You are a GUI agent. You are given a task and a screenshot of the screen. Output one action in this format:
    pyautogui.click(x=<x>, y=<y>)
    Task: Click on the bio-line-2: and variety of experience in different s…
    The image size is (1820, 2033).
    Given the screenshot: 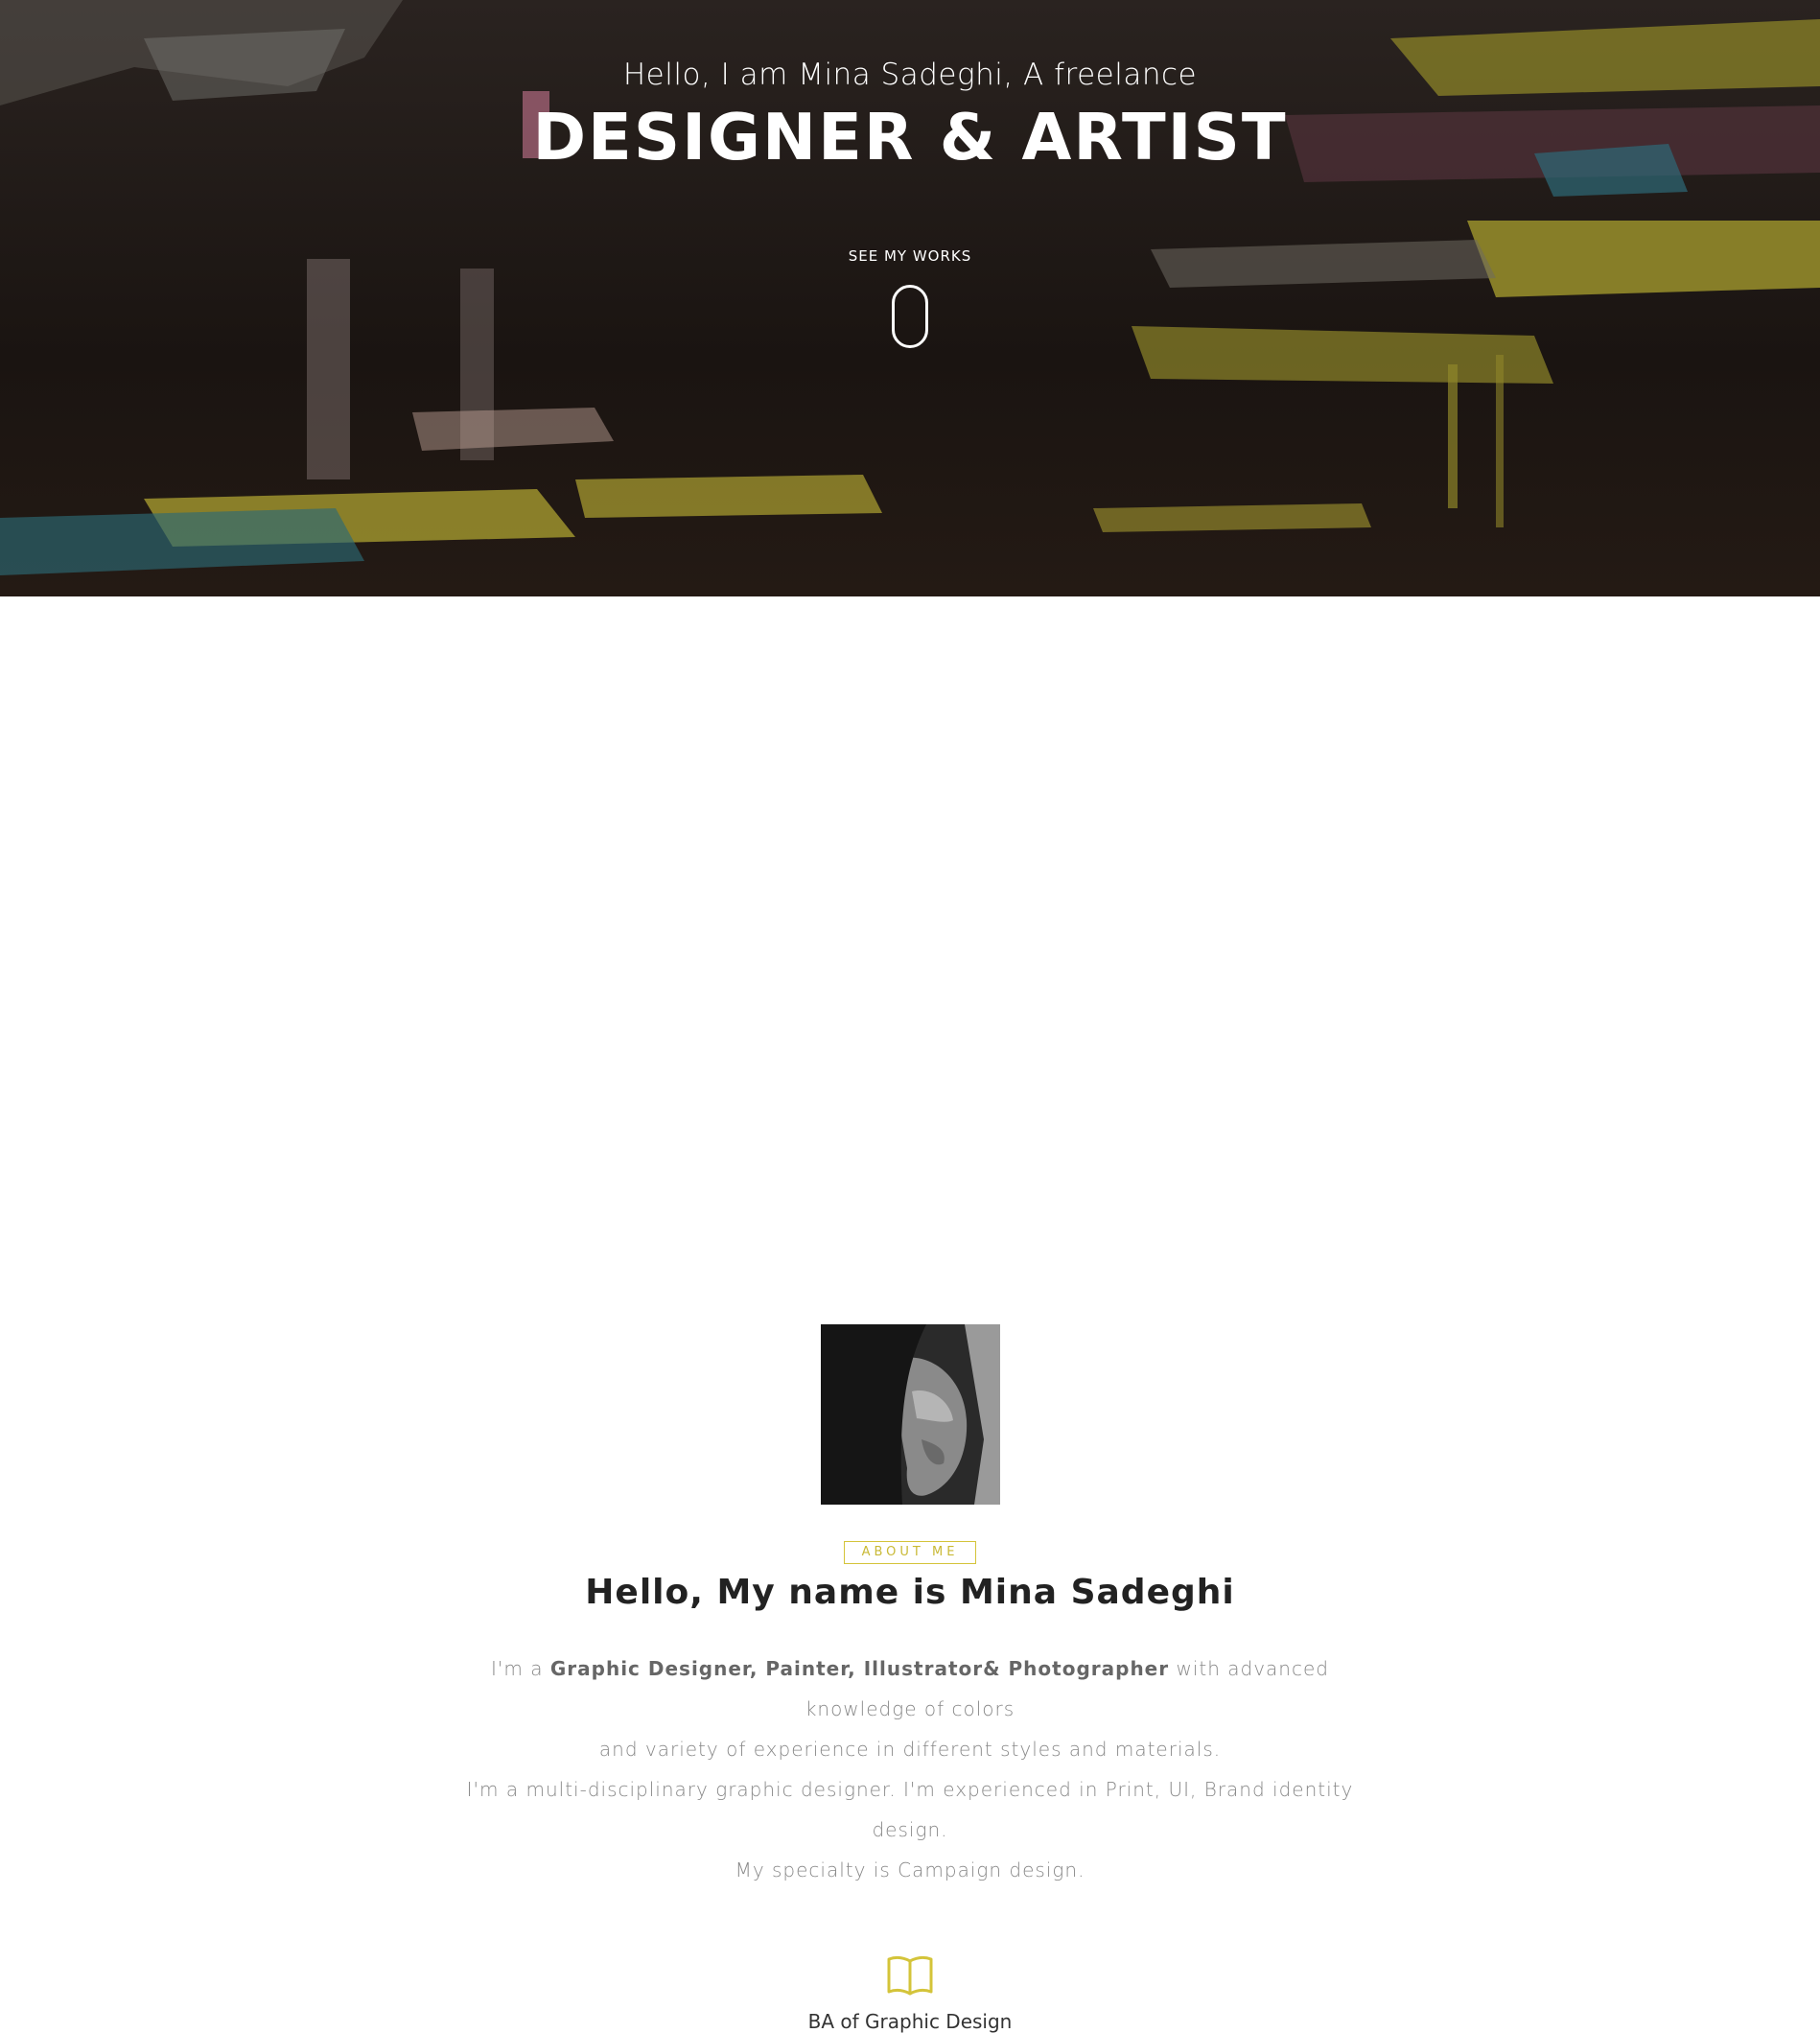 What is the action you would take?
    pyautogui.click(x=910, y=1750)
    